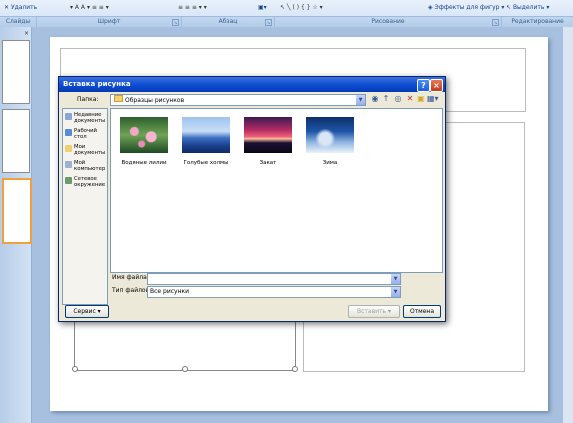 This screenshot has height=423, width=573. What do you see at coordinates (88, 99) in the screenshot?
I see `folder-label: Папка:` at bounding box center [88, 99].